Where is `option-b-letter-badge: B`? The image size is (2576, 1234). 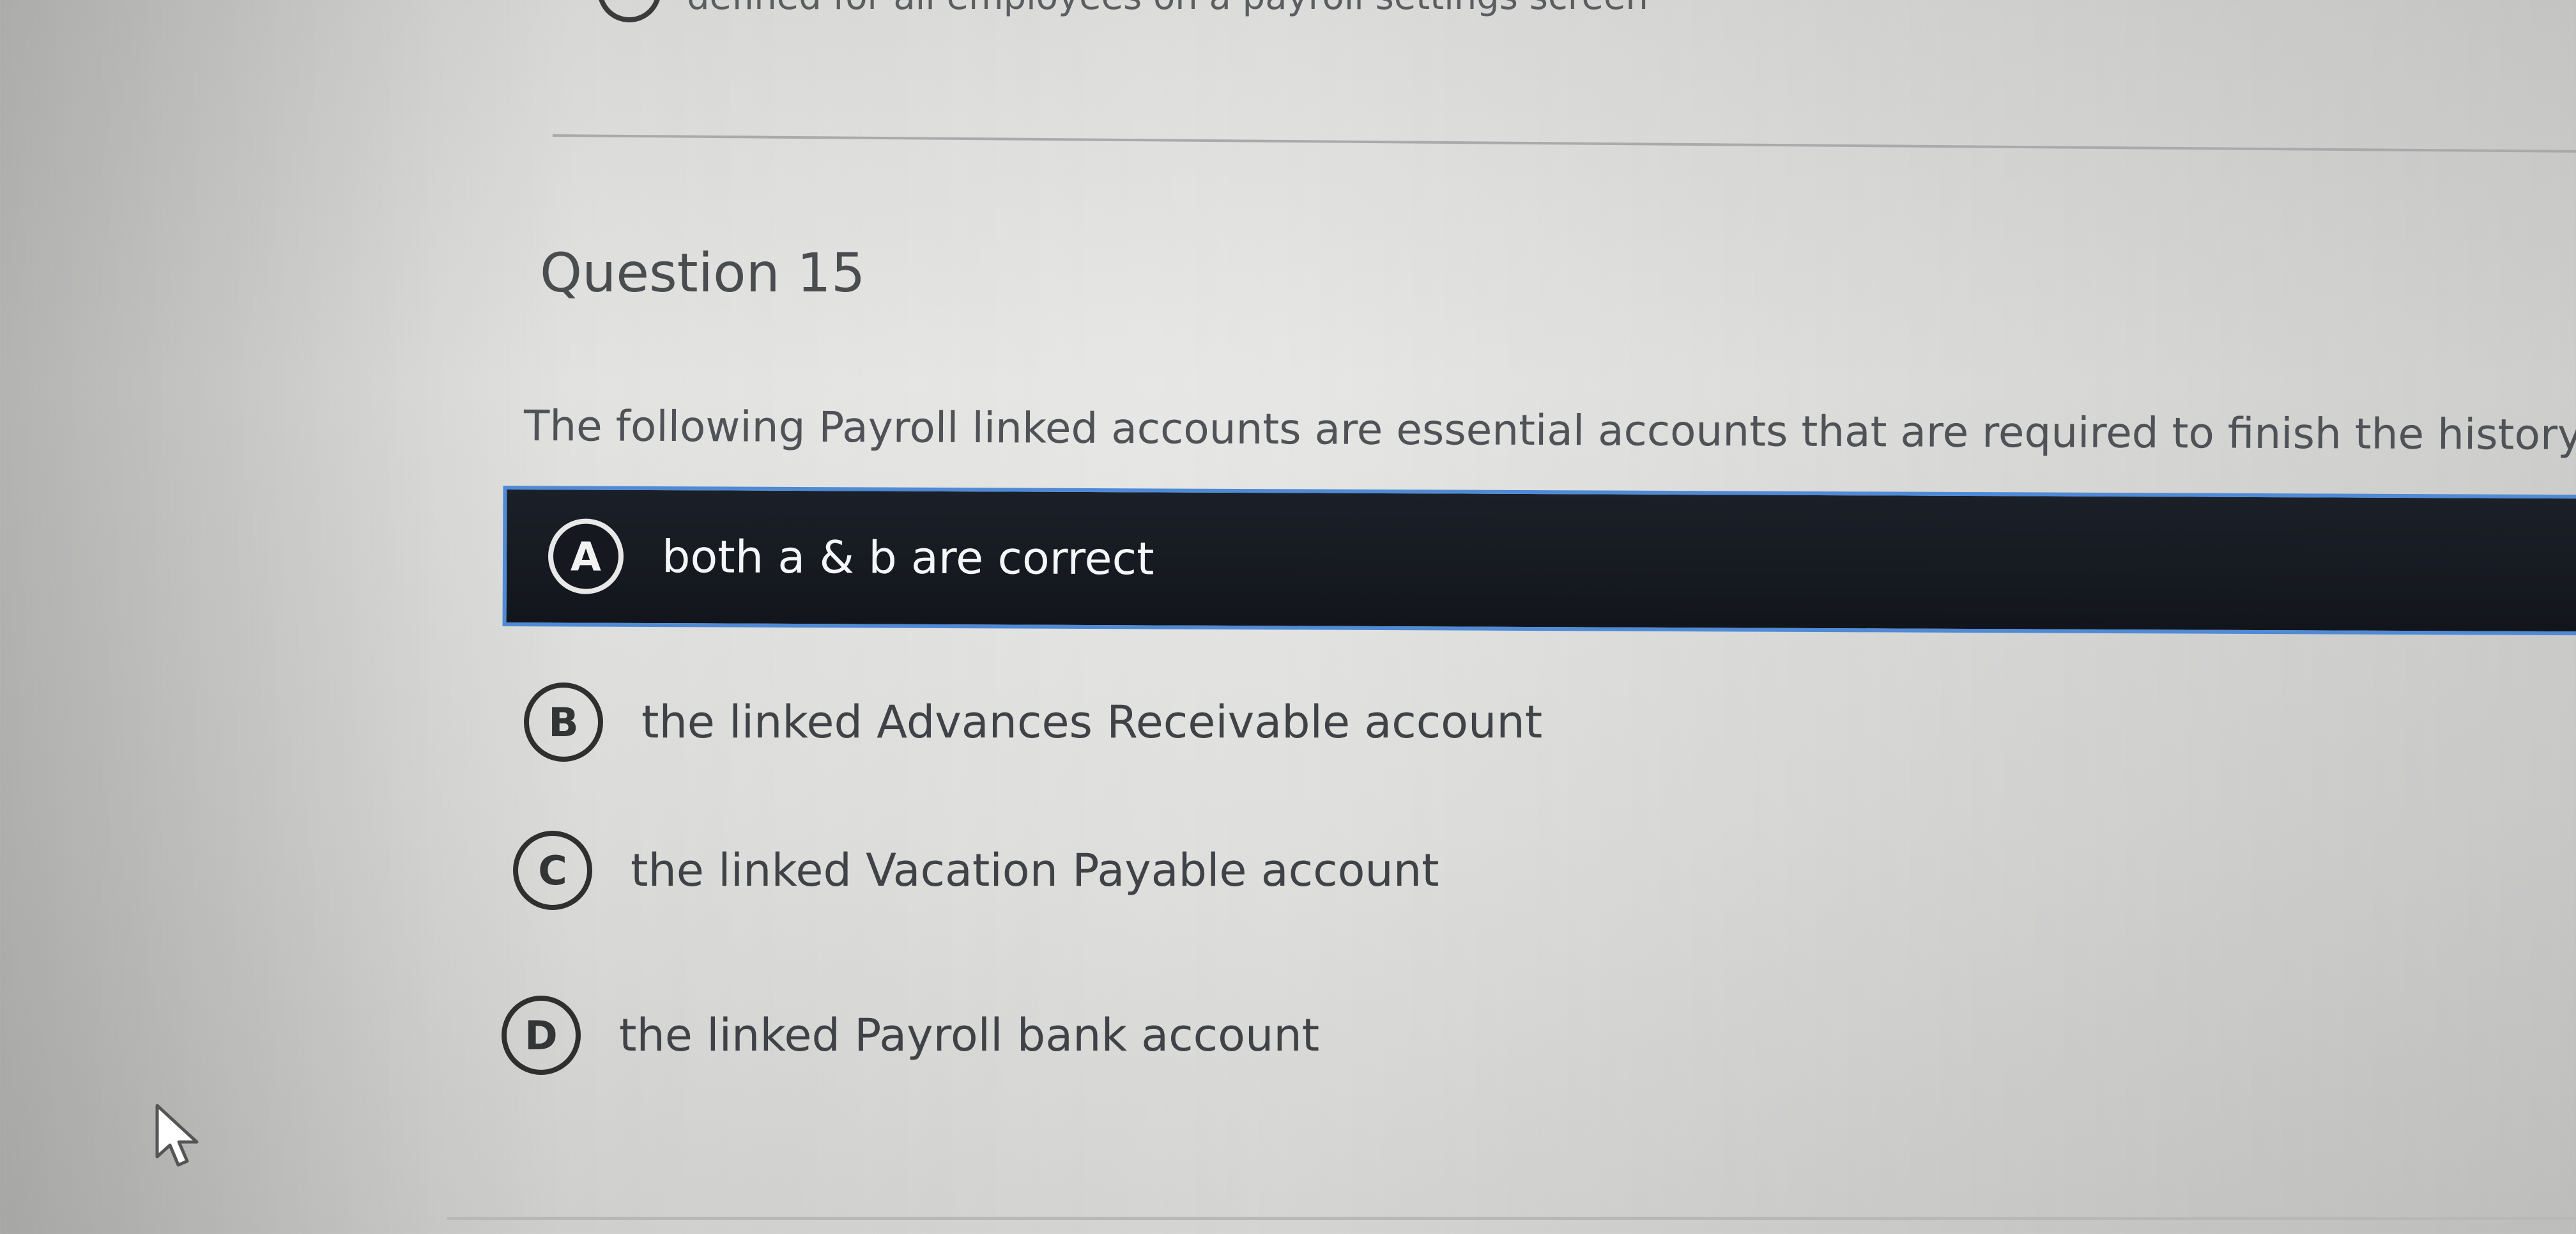 option-b-letter-badge: B is located at coordinates (563, 722).